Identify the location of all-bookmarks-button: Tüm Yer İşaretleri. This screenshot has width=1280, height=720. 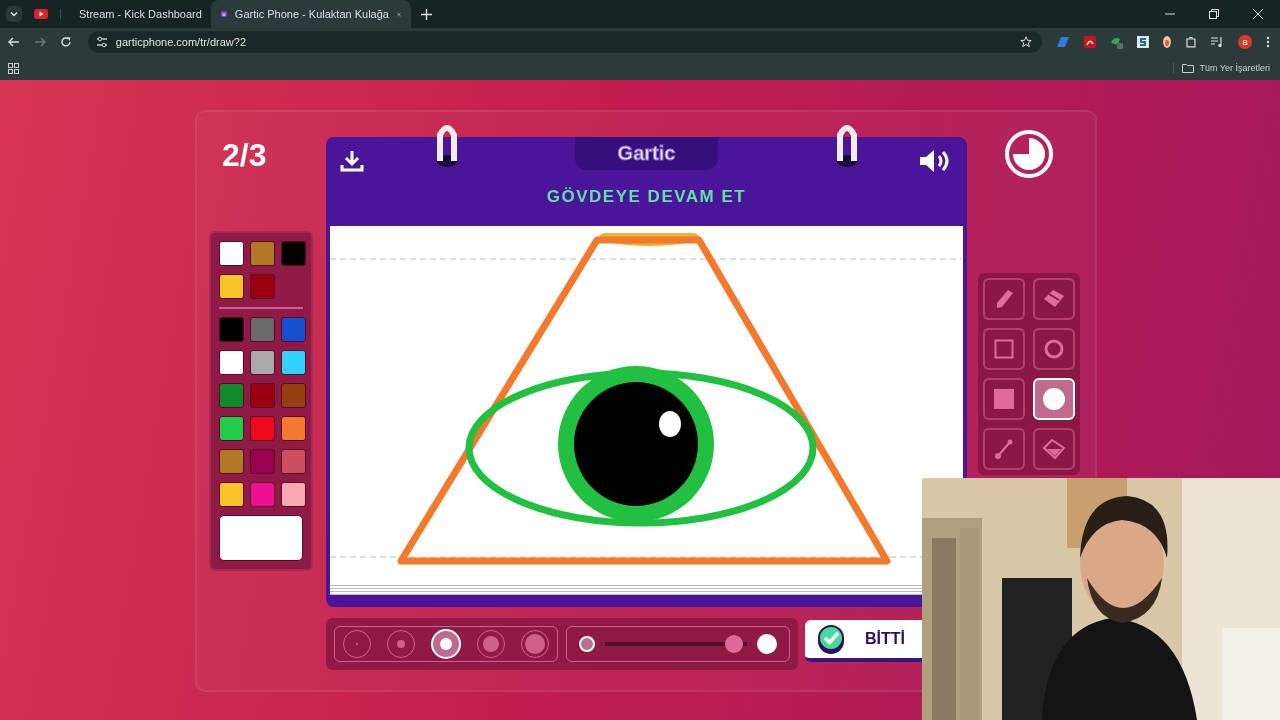
(1221, 68).